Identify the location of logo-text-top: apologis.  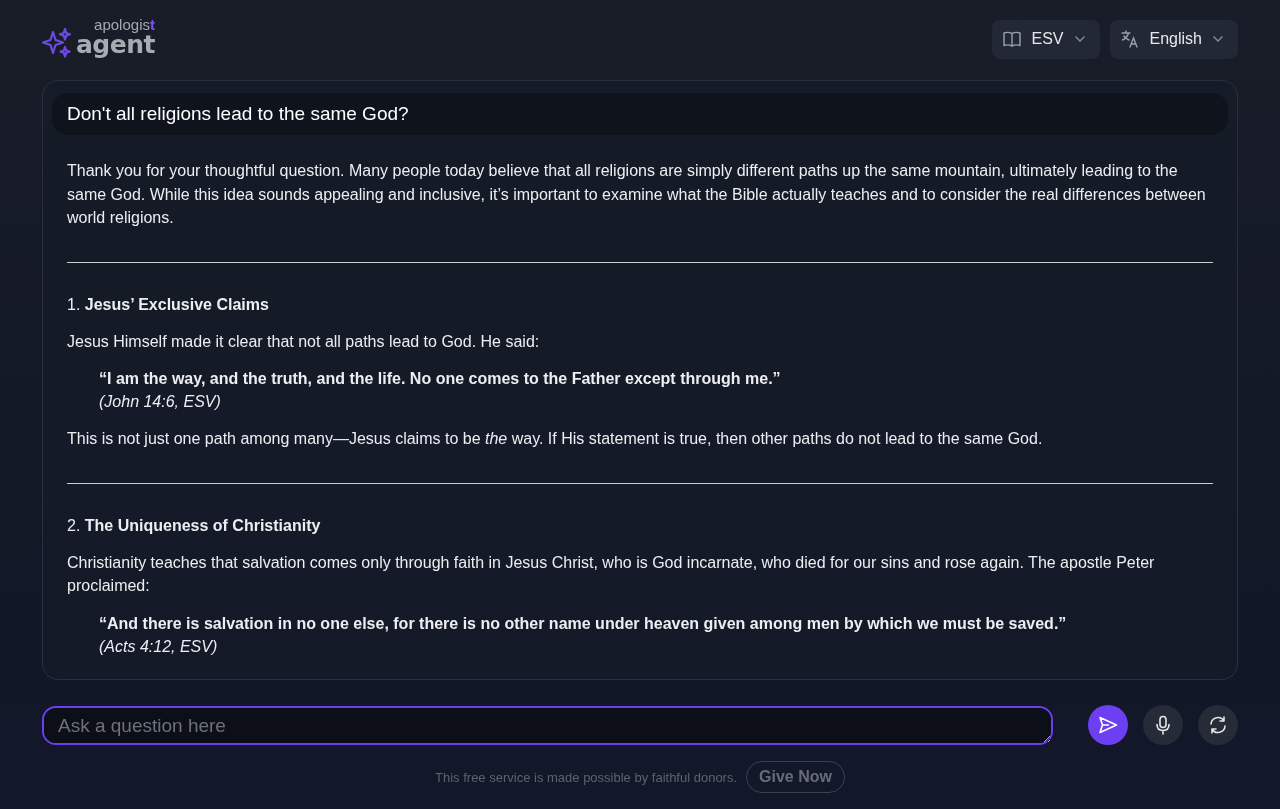
(122, 24).